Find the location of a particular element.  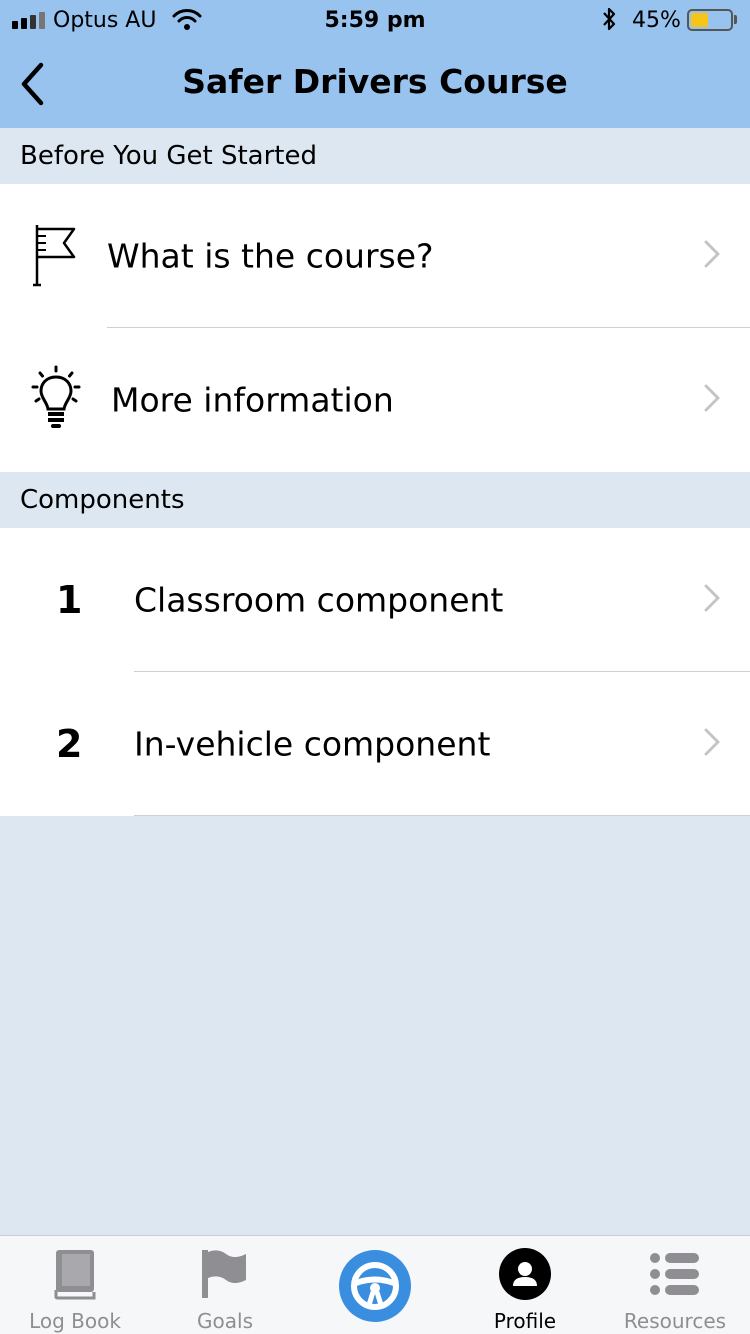

lightbulb-icon is located at coordinates (56, 400).